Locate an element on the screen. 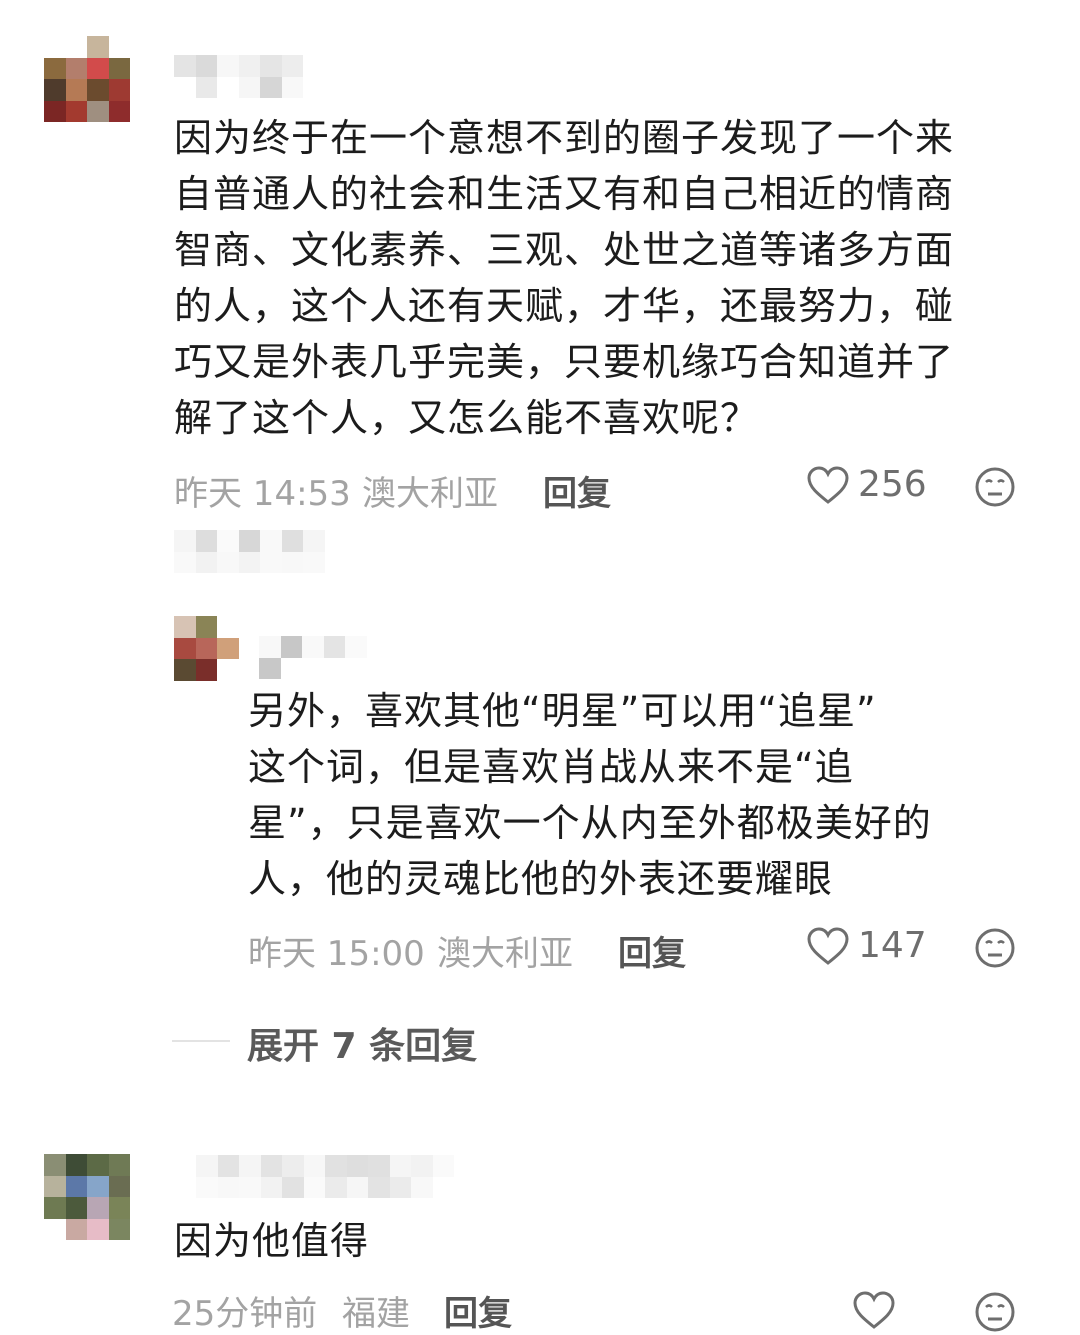  comment-time: 昨天 14:53 is located at coordinates (262, 494).